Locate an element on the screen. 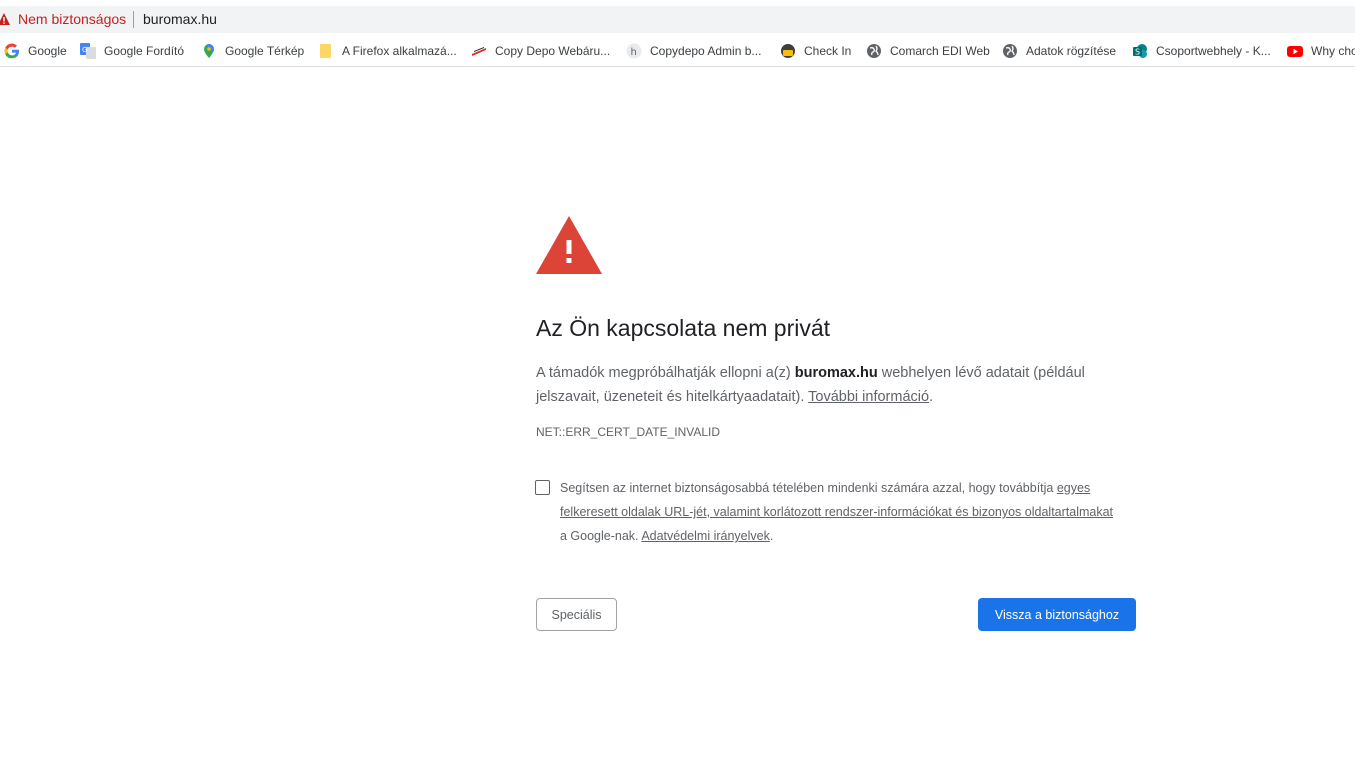 The image size is (1355, 763). bookmark-google-translate: G Google Fordító is located at coordinates (132, 51).